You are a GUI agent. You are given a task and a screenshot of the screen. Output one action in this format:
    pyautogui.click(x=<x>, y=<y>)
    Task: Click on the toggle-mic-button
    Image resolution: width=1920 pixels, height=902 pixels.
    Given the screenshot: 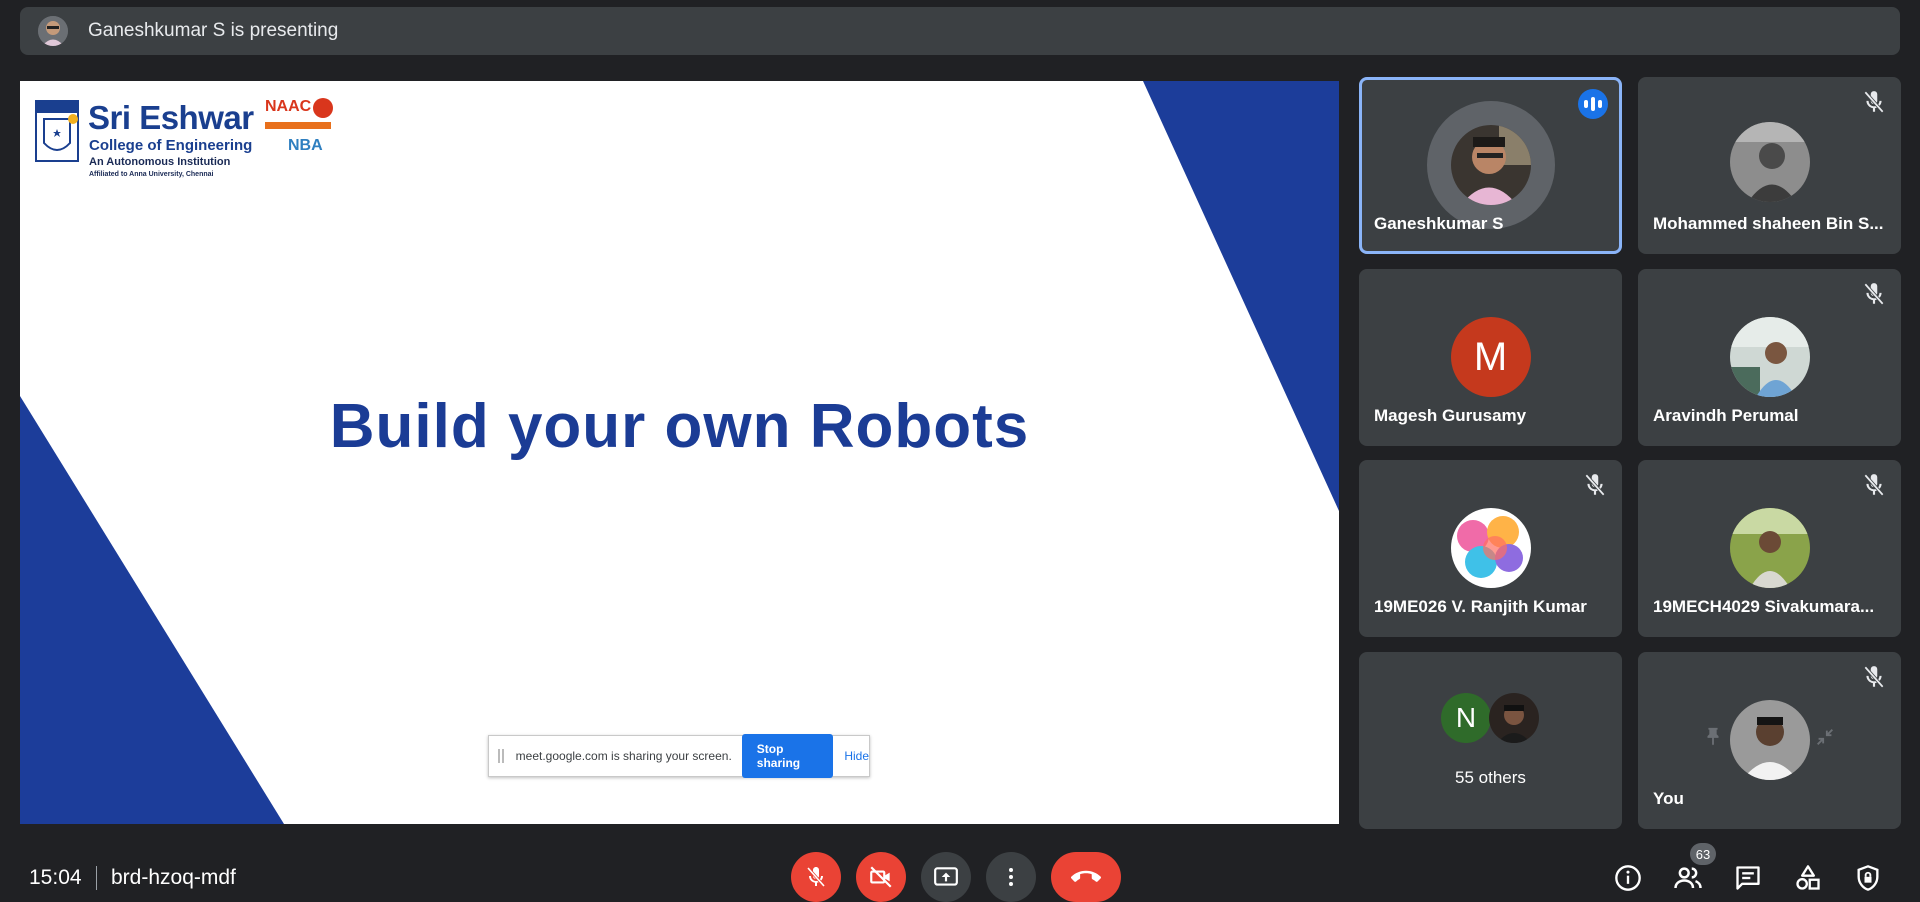 What is the action you would take?
    pyautogui.click(x=816, y=877)
    